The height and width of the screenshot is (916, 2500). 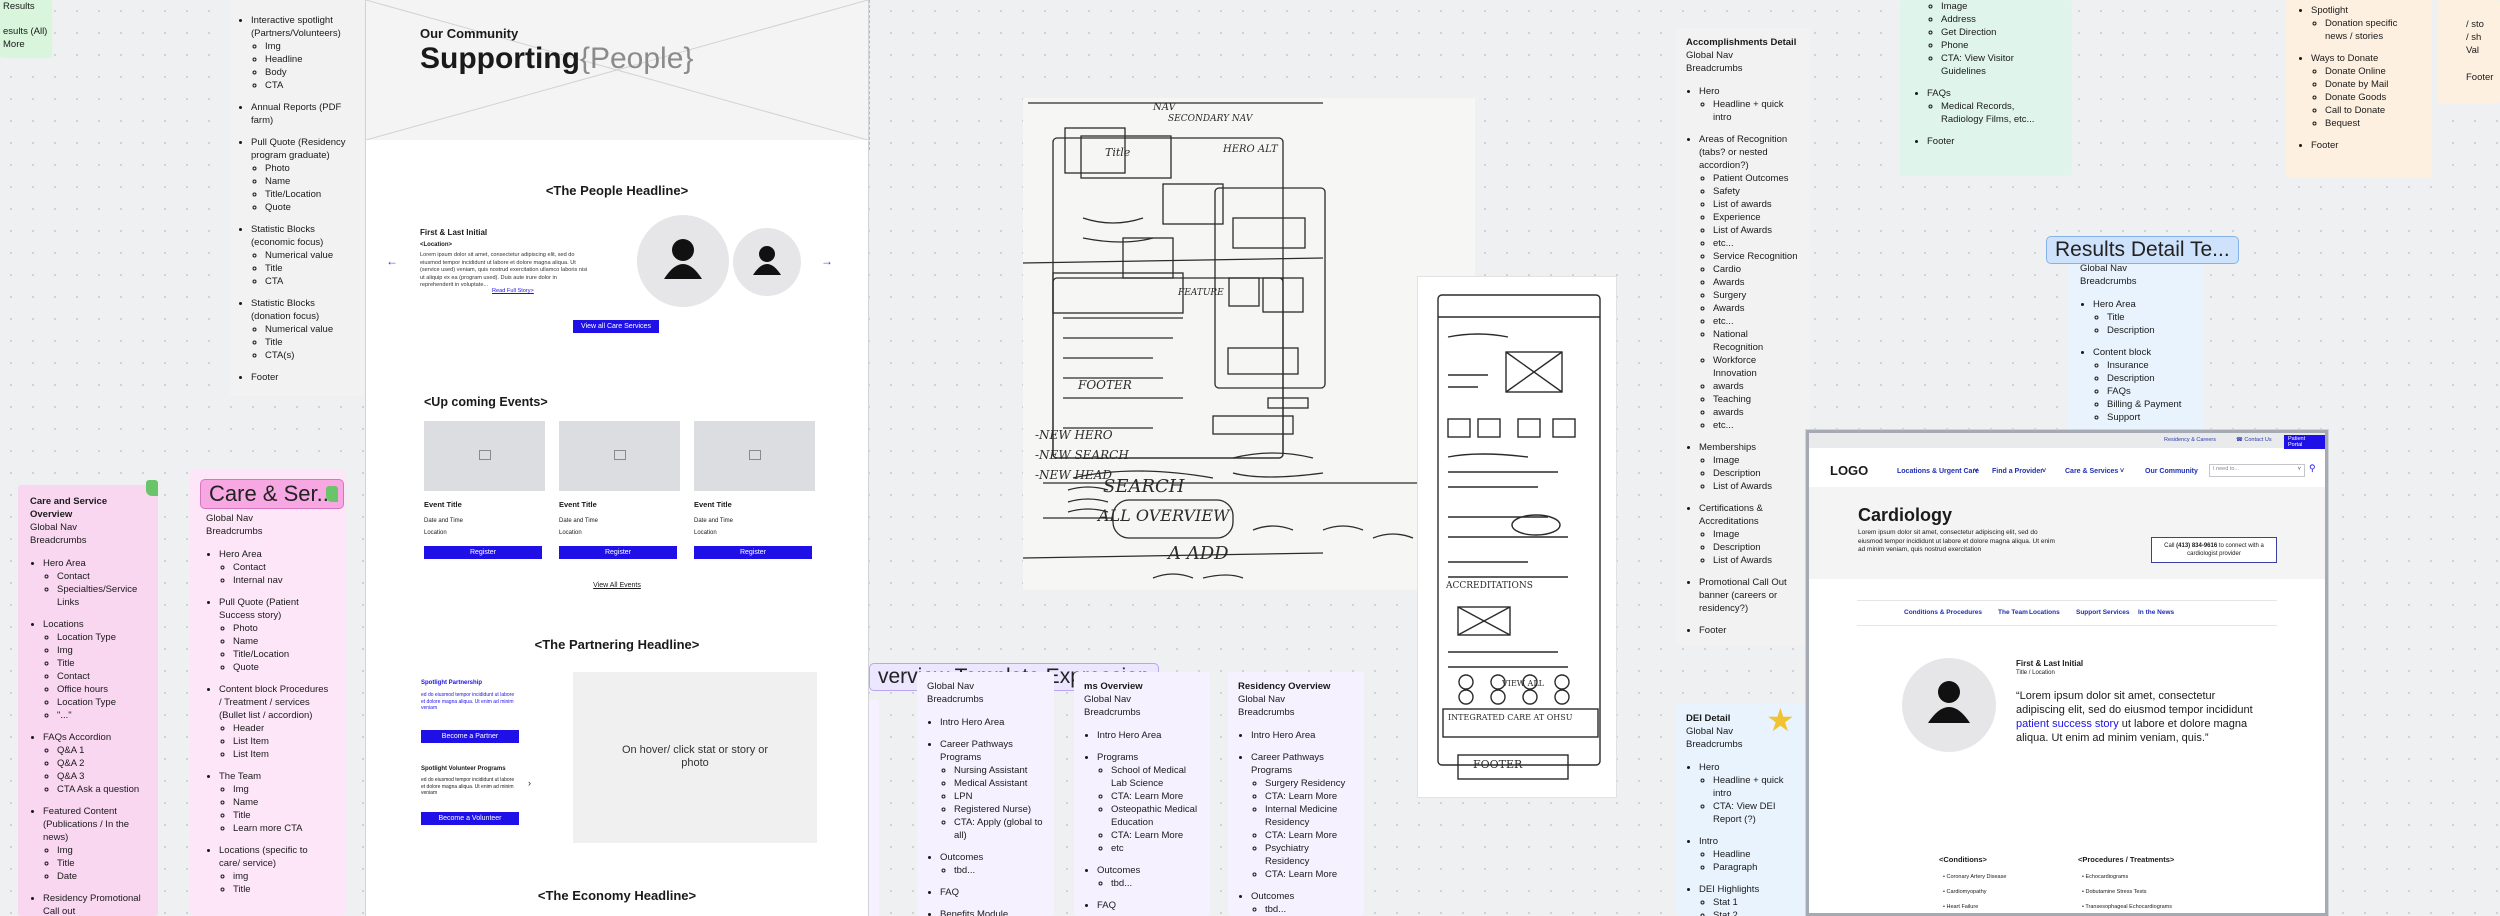 What do you see at coordinates (2156, 612) in the screenshot?
I see `sub-nav-link: In the News` at bounding box center [2156, 612].